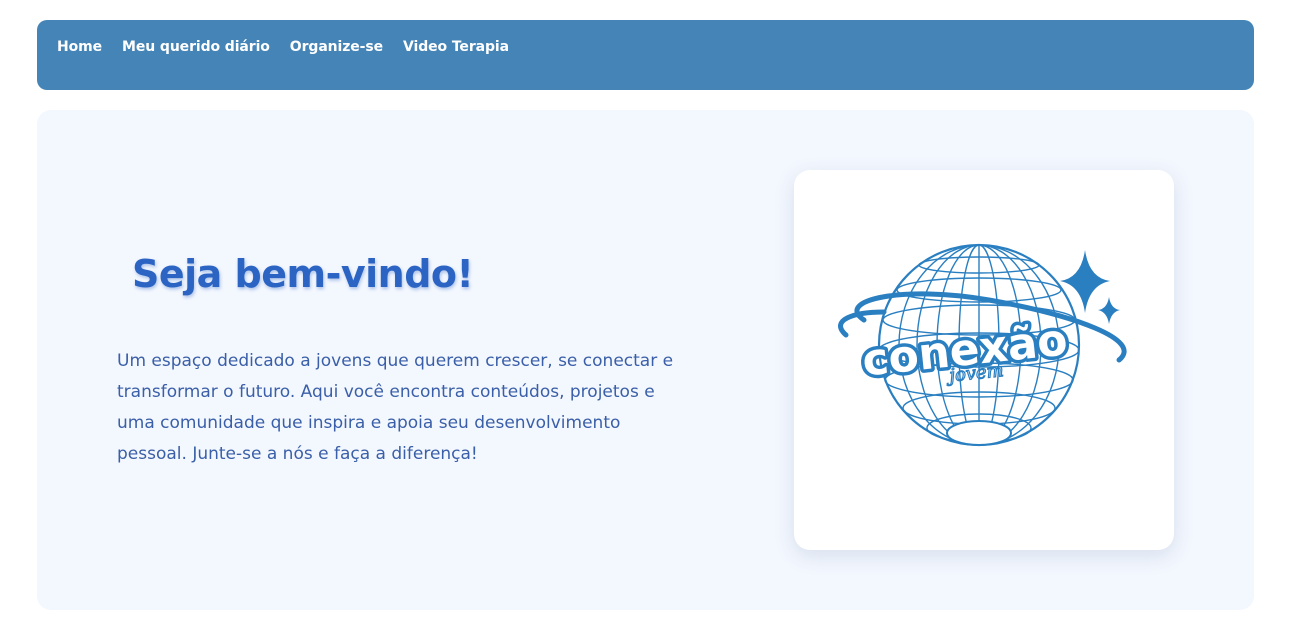 This screenshot has width=1293, height=631. Describe the element at coordinates (336, 47) in the screenshot. I see `nav-link-organize: Organize-se` at that location.